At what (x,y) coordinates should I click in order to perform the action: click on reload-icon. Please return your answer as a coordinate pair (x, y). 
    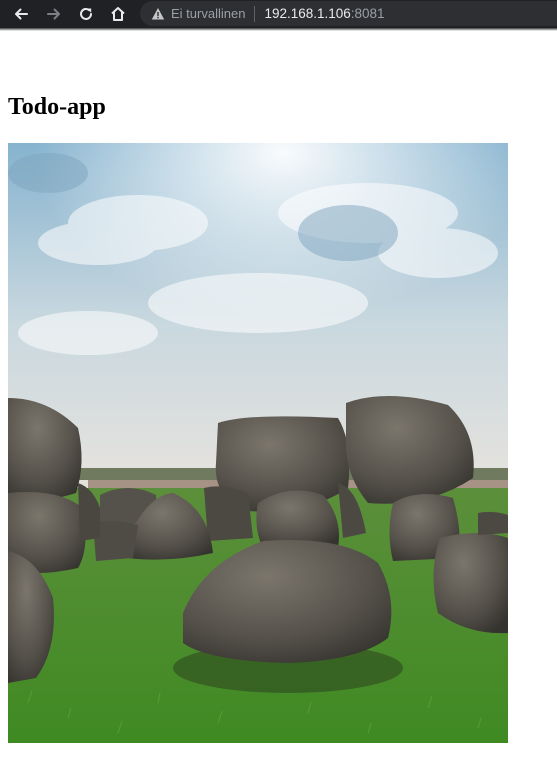
    Looking at the image, I should click on (86, 13).